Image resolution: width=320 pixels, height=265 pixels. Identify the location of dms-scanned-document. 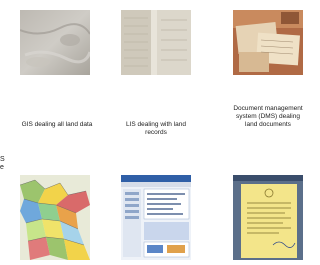
(268, 217).